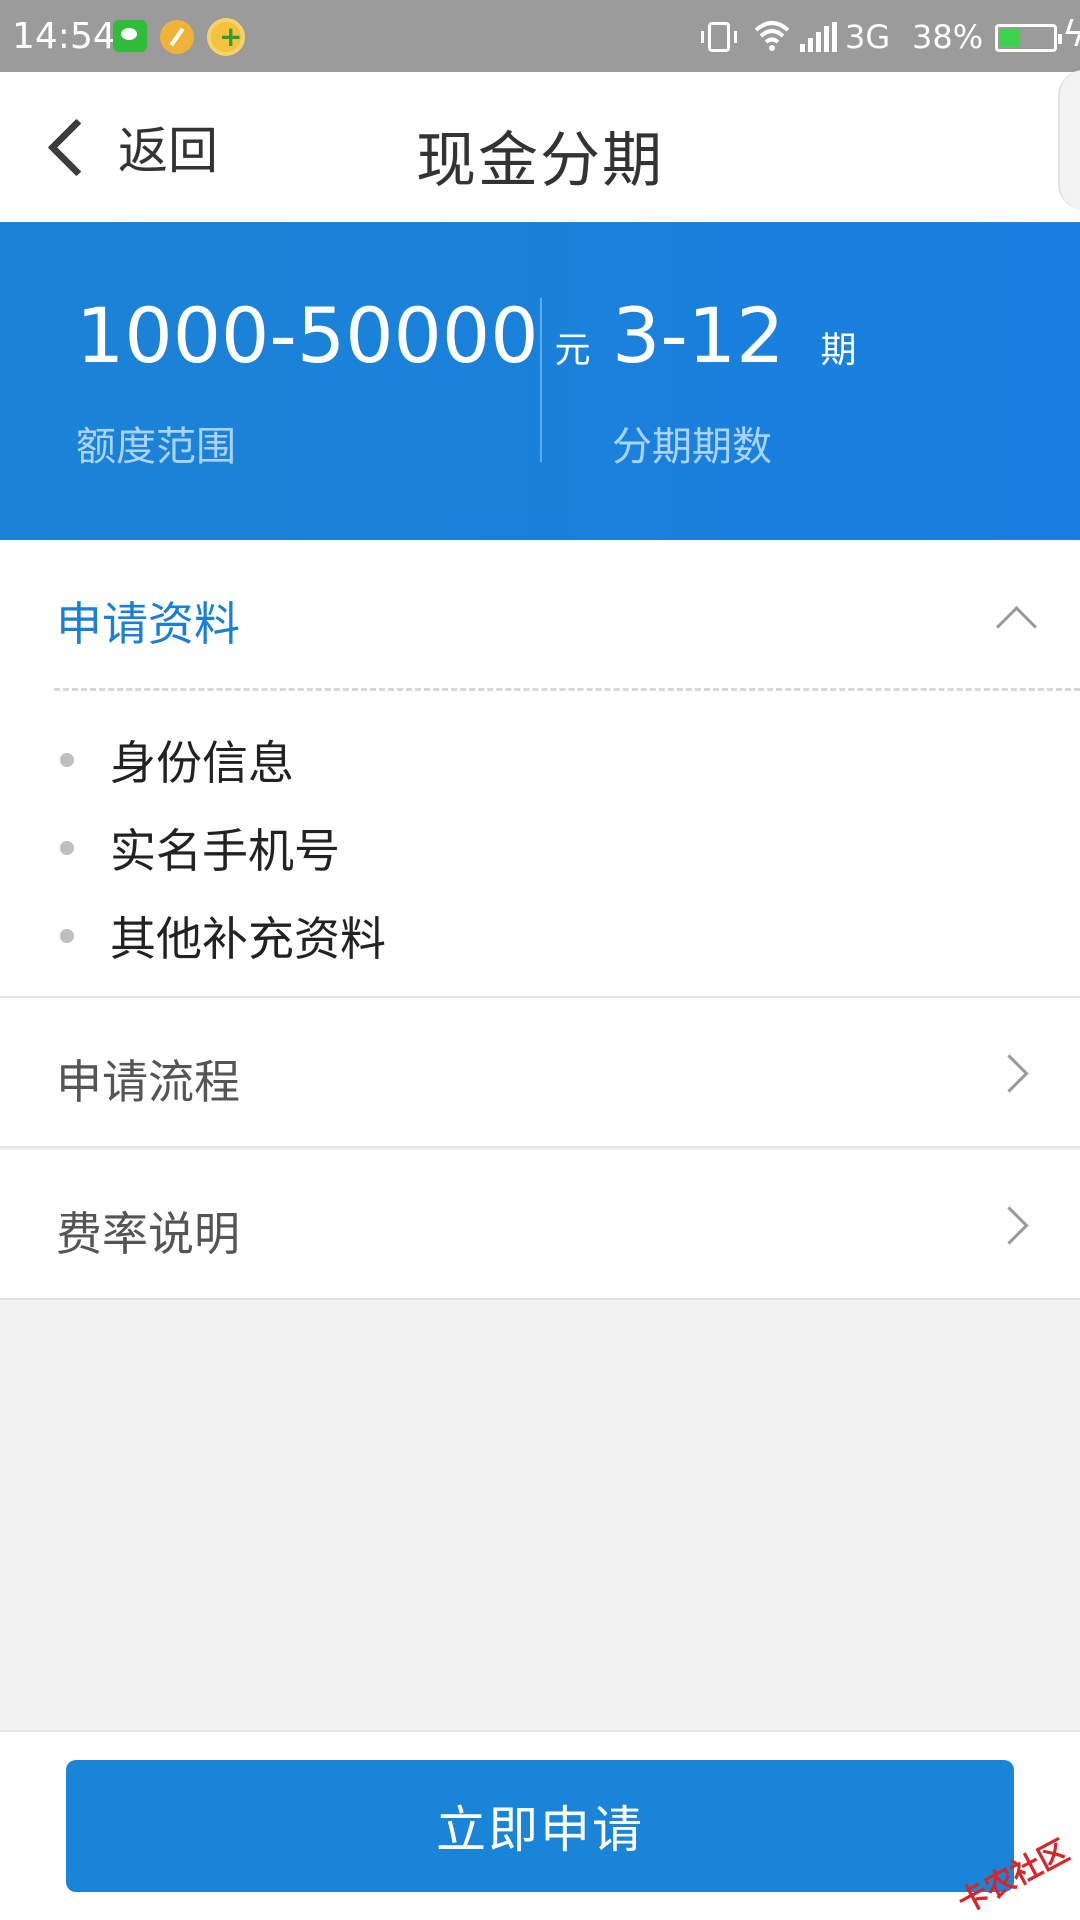 The height and width of the screenshot is (1920, 1080). What do you see at coordinates (719, 37) in the screenshot?
I see `vibrate-icon` at bounding box center [719, 37].